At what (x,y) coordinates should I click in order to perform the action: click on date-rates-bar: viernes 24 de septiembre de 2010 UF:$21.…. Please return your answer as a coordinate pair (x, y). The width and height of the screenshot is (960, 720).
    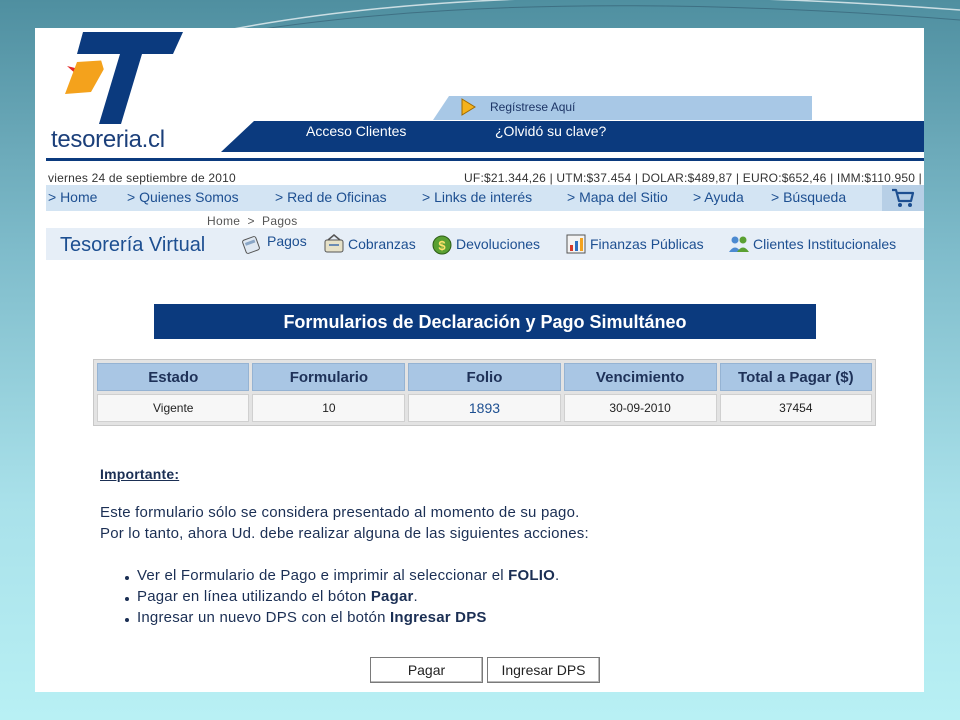
    Looking at the image, I should click on (485, 172).